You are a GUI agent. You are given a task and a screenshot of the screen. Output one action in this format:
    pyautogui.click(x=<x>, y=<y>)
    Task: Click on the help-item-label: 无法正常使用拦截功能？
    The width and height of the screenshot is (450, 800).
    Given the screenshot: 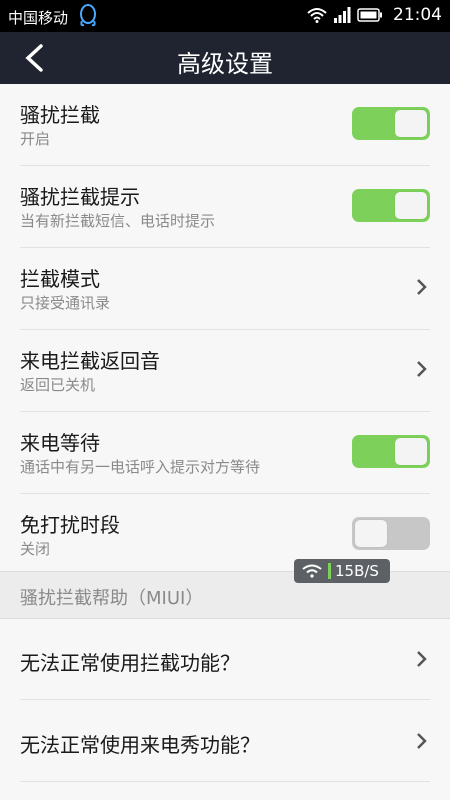 What is the action you would take?
    pyautogui.click(x=130, y=663)
    